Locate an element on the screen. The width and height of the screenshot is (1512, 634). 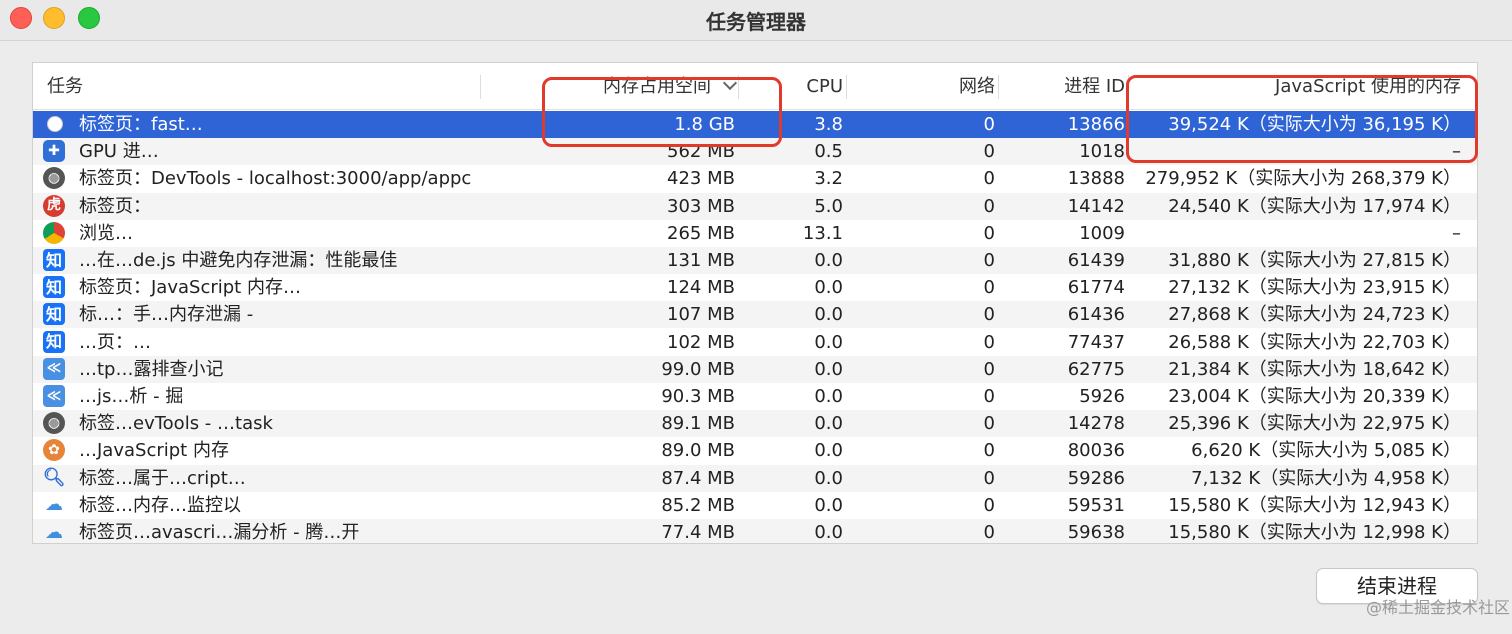
column-header-js-memory: JavaScript 使用的内存 is located at coordinates (1295, 86).